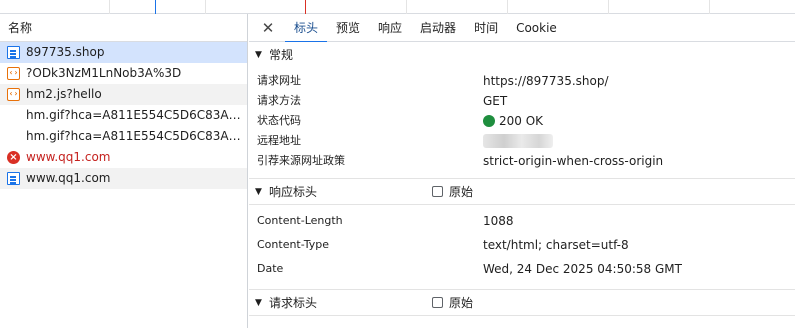 The height and width of the screenshot is (328, 795). I want to click on section-title: 常规, so click(281, 55).